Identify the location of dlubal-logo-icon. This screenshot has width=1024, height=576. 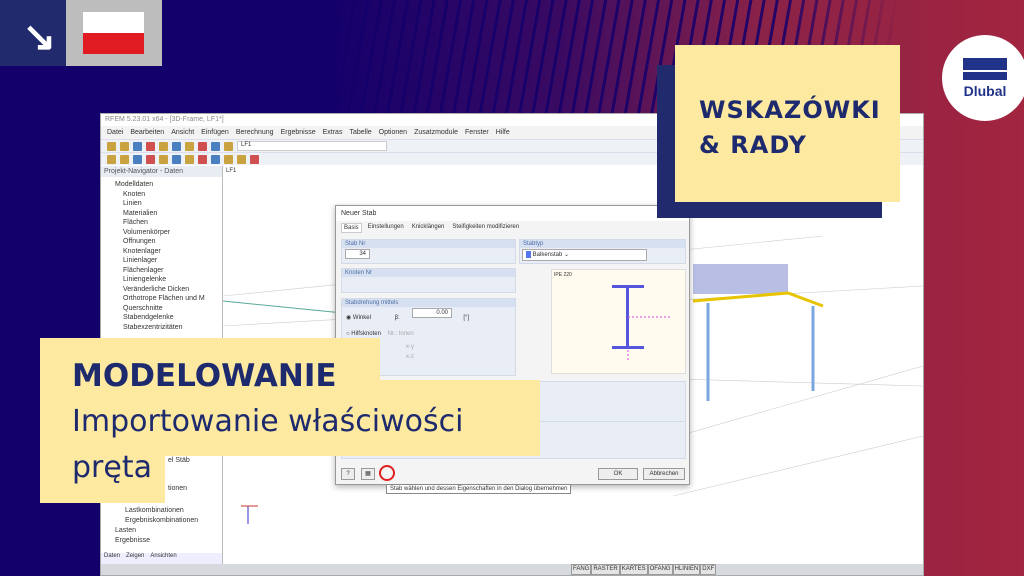
(985, 68).